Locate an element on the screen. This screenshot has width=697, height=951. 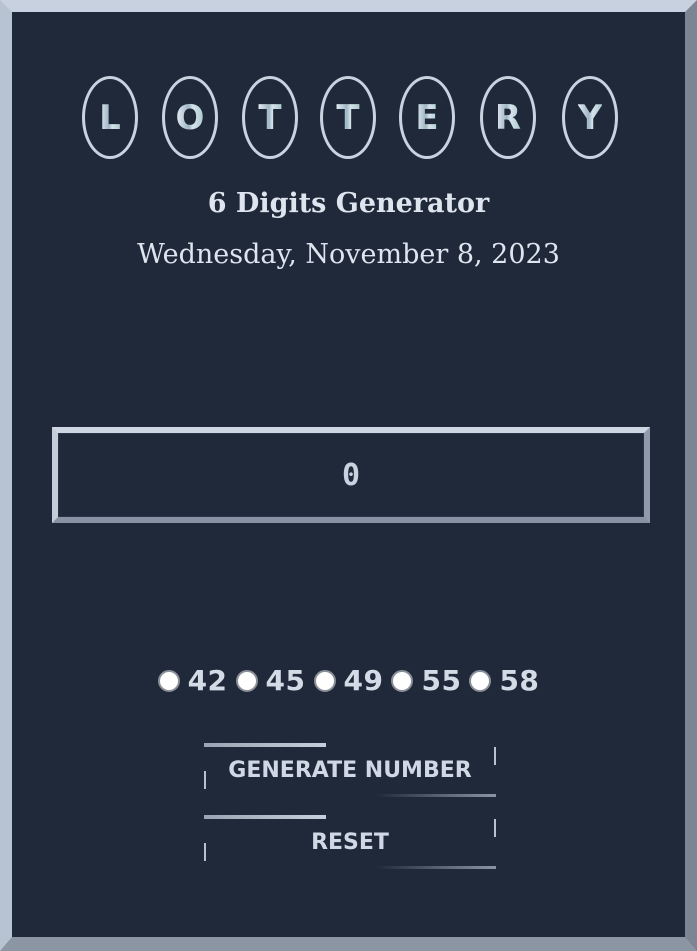
option-42: 42 is located at coordinates (192, 680).